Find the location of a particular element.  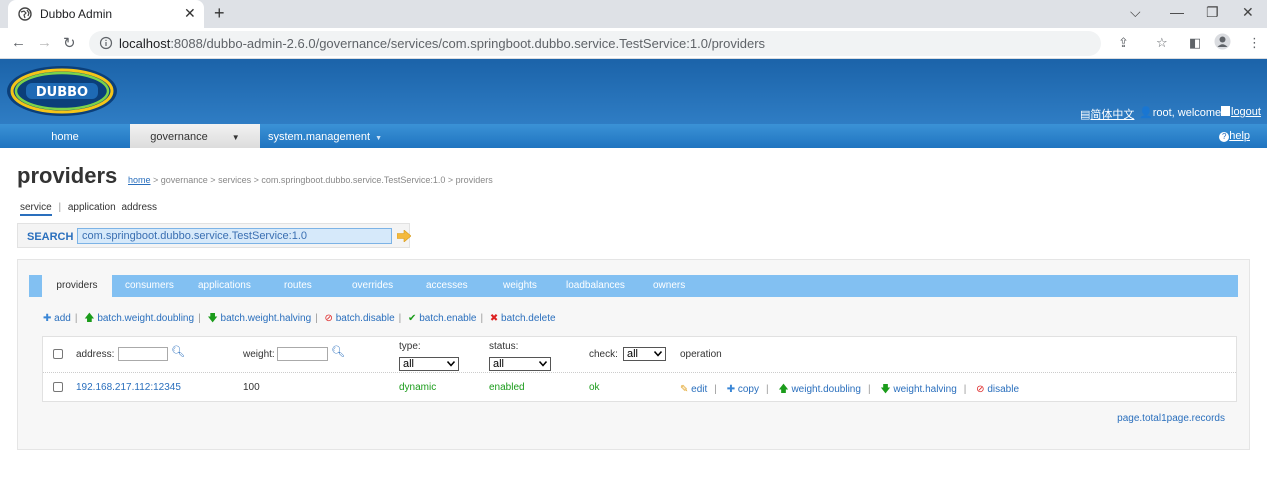

enable-label: batch.enable is located at coordinates (448, 318).